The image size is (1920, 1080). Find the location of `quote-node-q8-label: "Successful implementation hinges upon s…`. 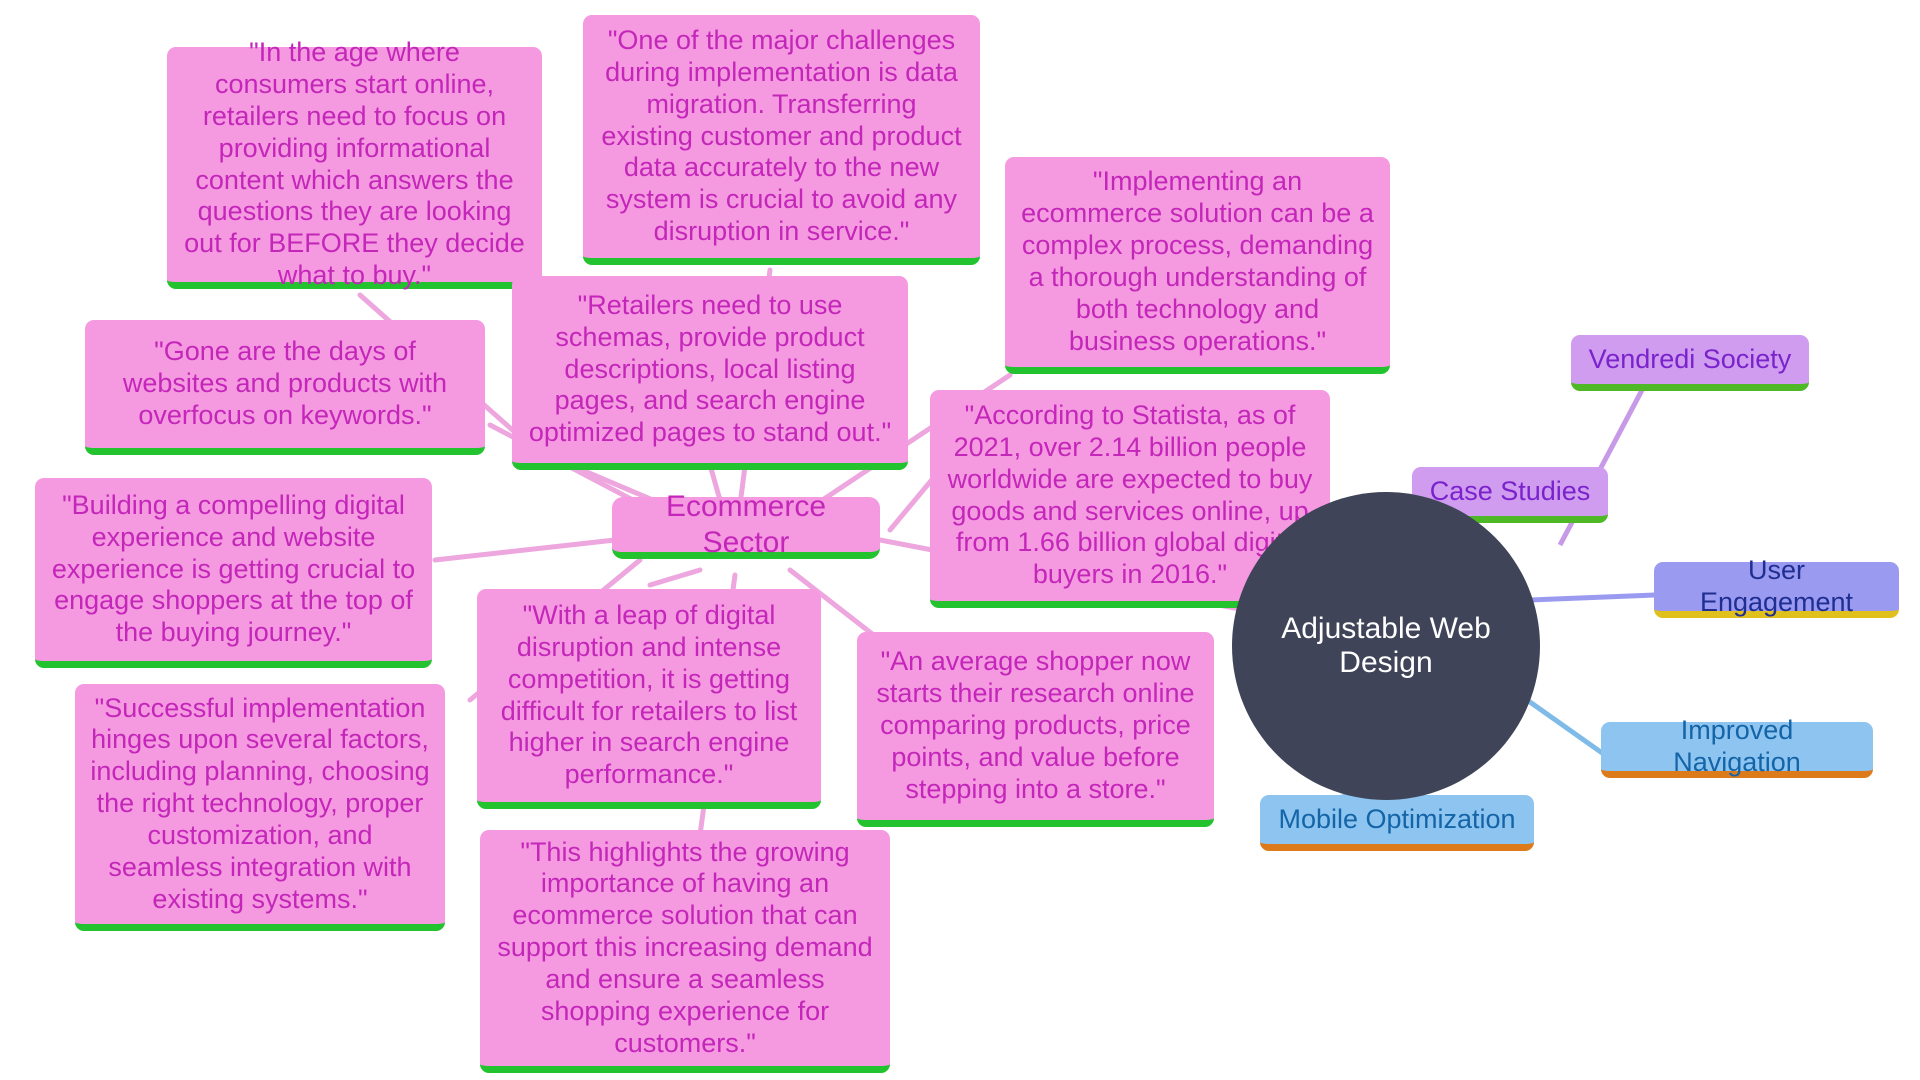

quote-node-q8-label: "Successful implementation hinges upon s… is located at coordinates (260, 803).